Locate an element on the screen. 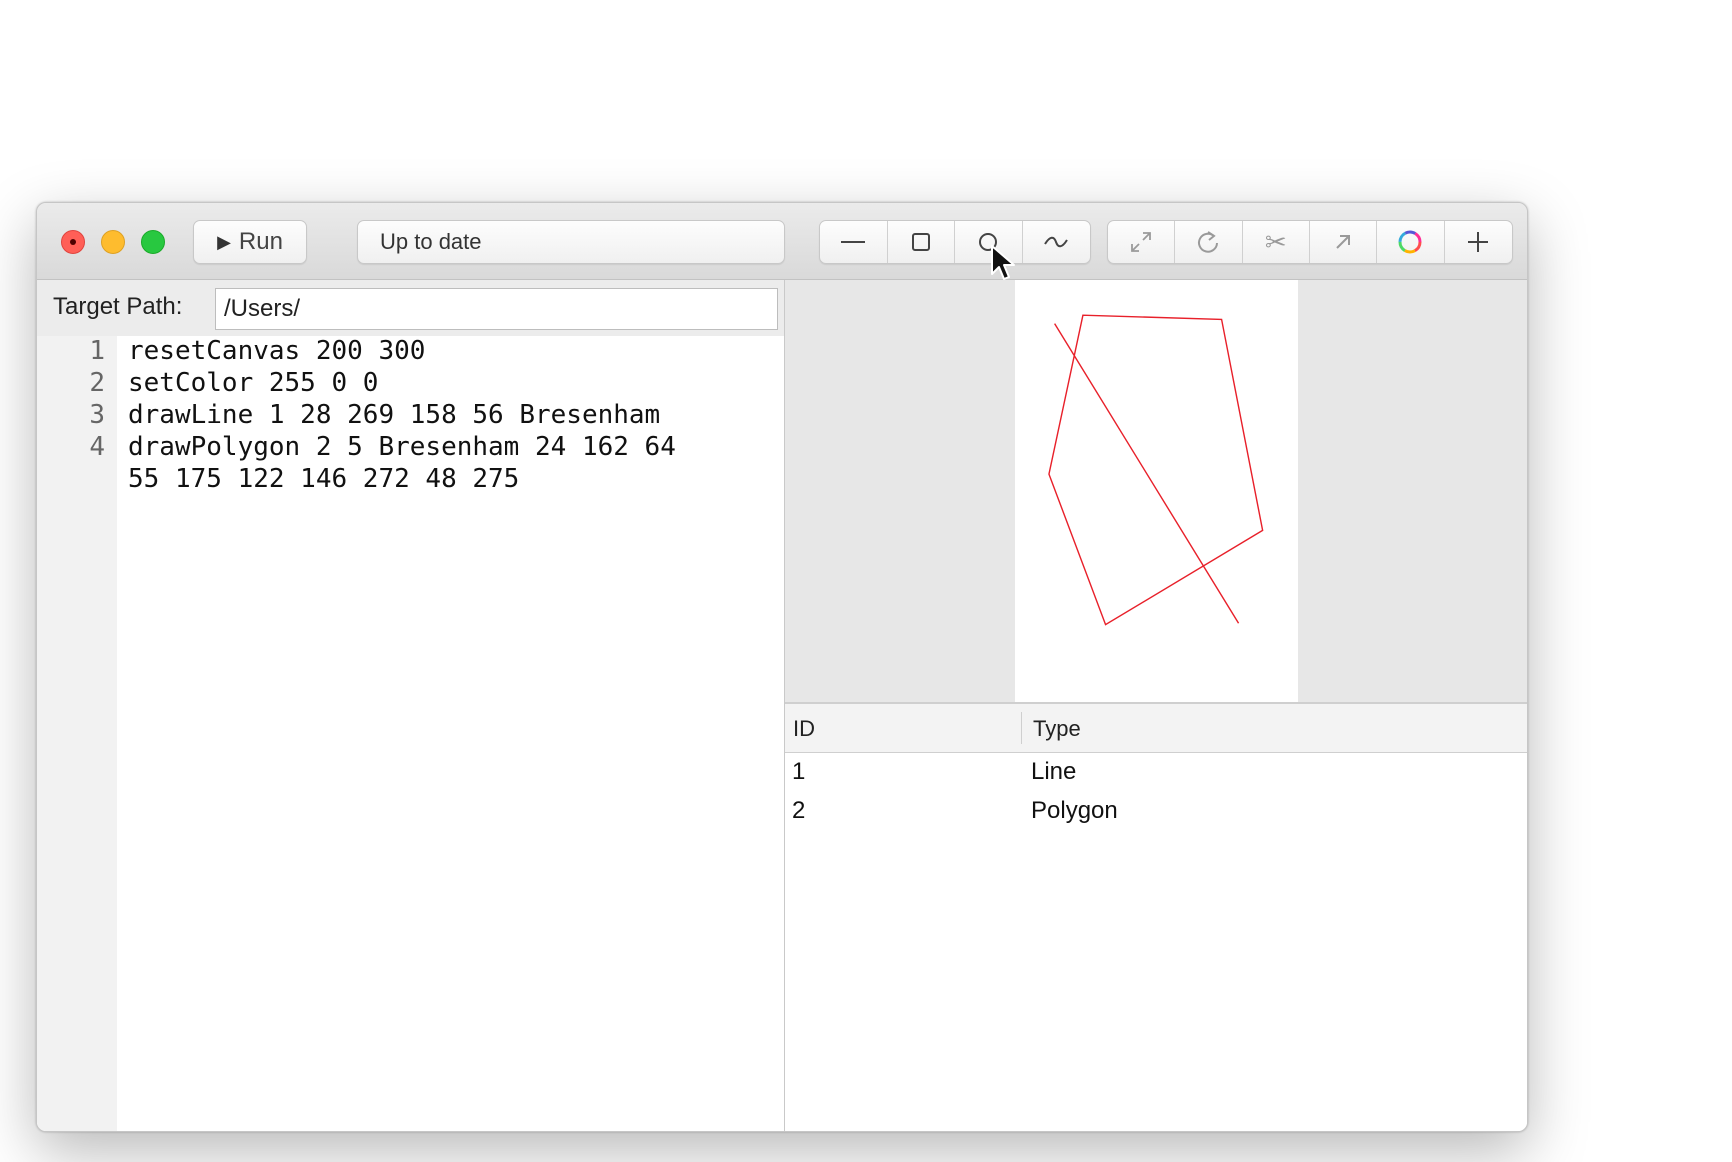 The image size is (1732, 1162). clip-tool-button: ✂ is located at coordinates (1276, 242).